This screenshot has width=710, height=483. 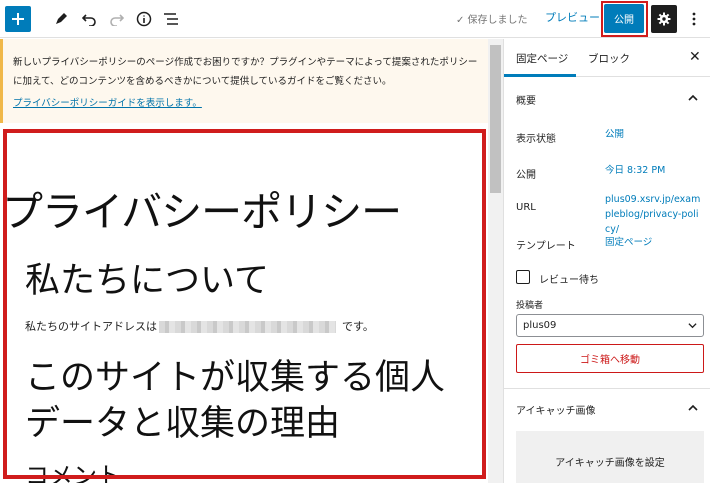 I want to click on visibility-label: 表示状態, so click(x=536, y=139).